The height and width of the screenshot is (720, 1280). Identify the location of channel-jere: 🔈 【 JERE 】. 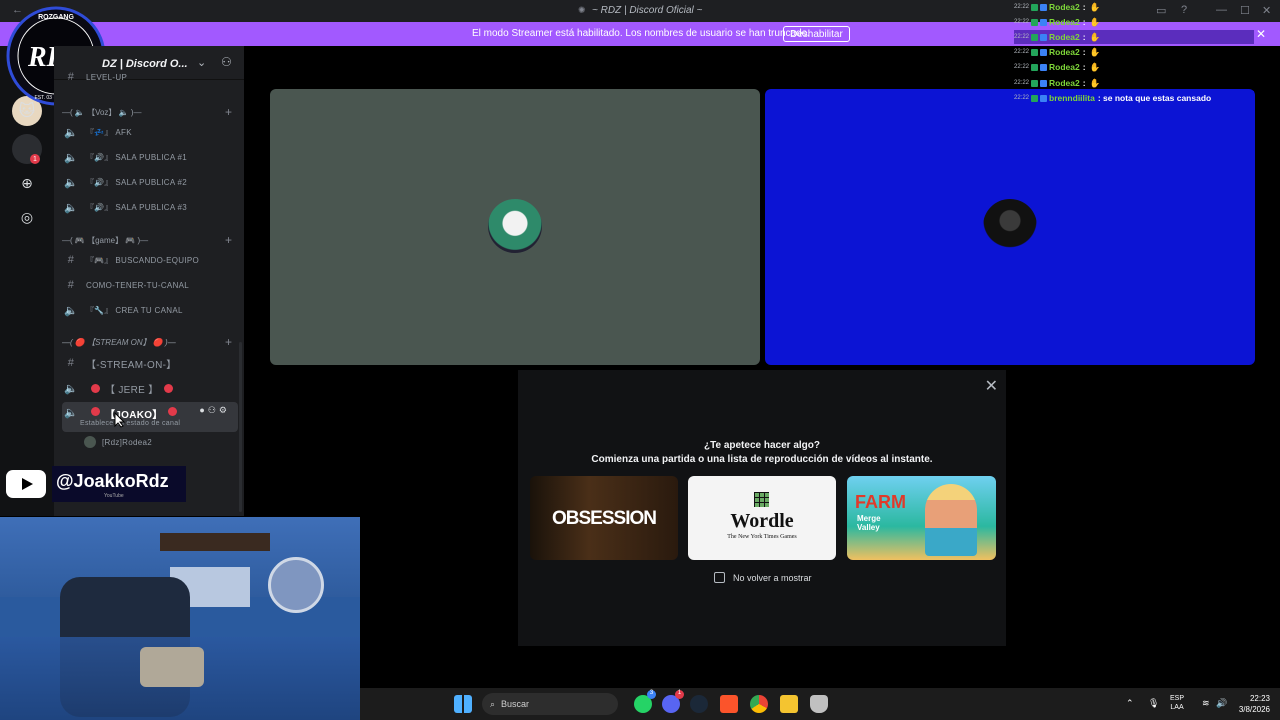
(150, 388).